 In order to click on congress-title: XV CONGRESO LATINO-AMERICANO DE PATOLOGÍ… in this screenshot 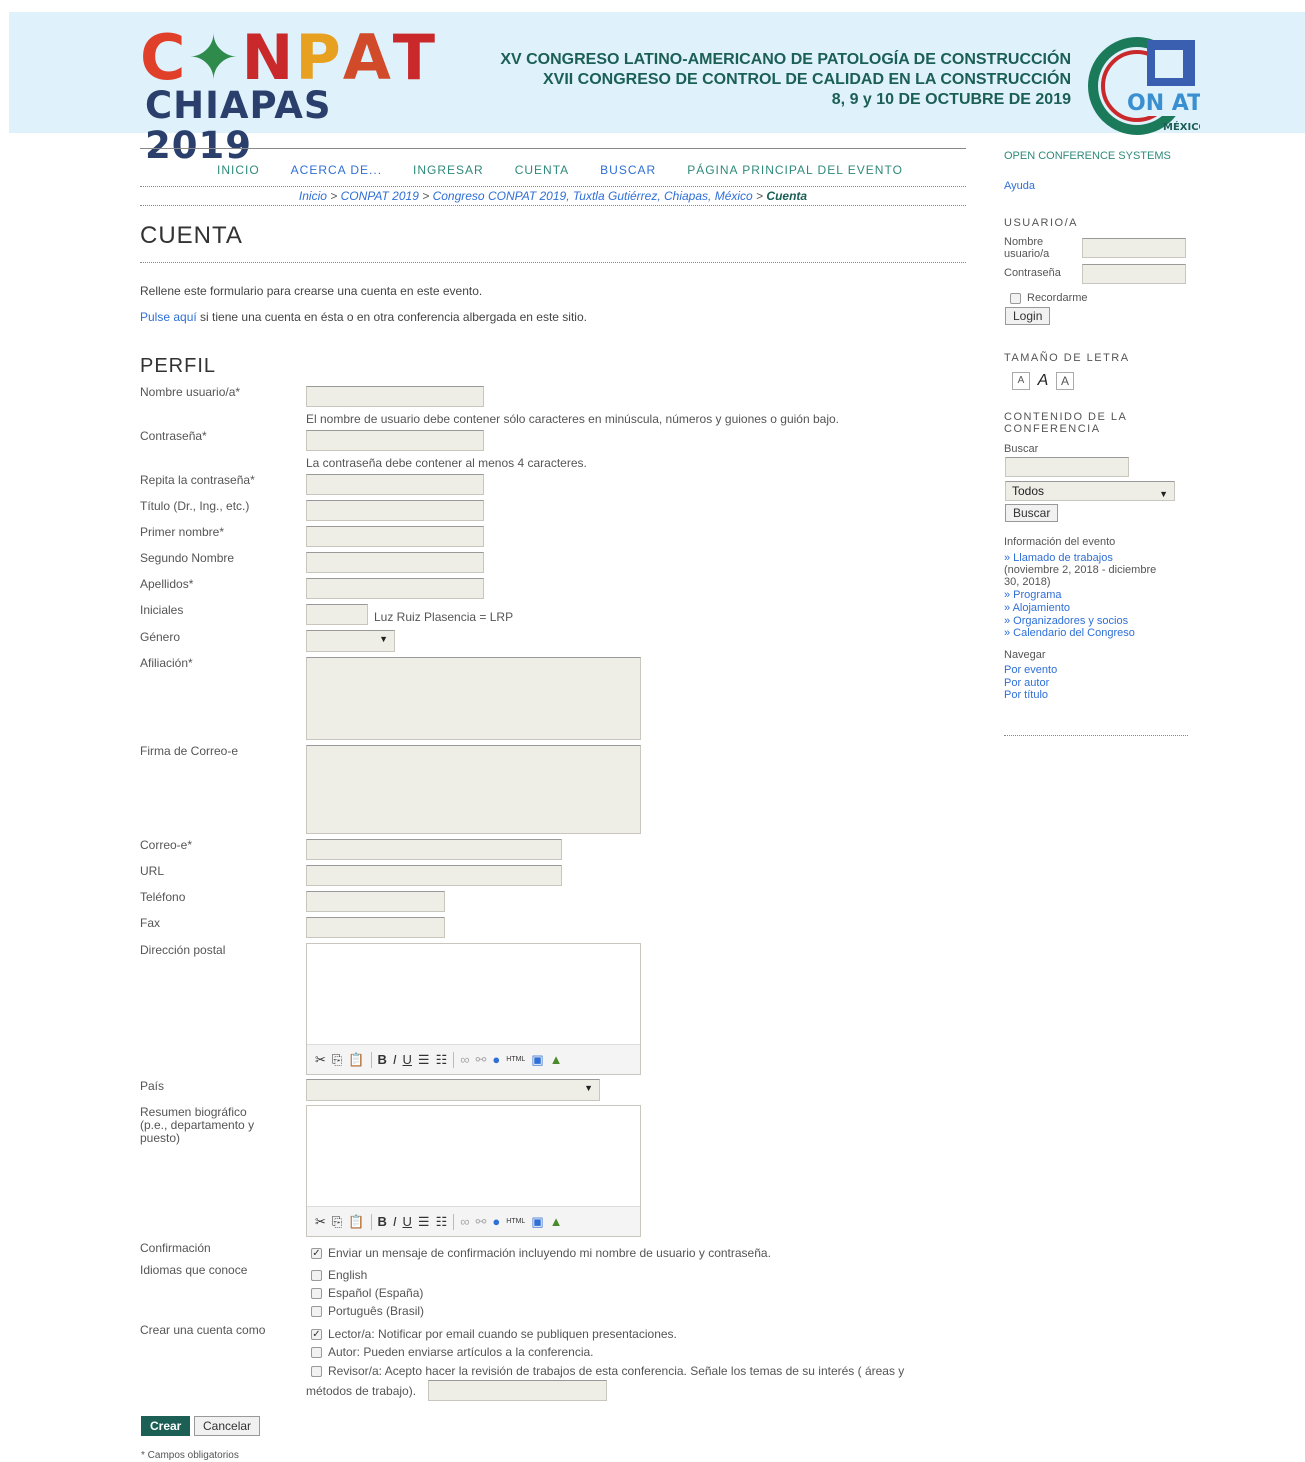, I will do `click(785, 80)`.